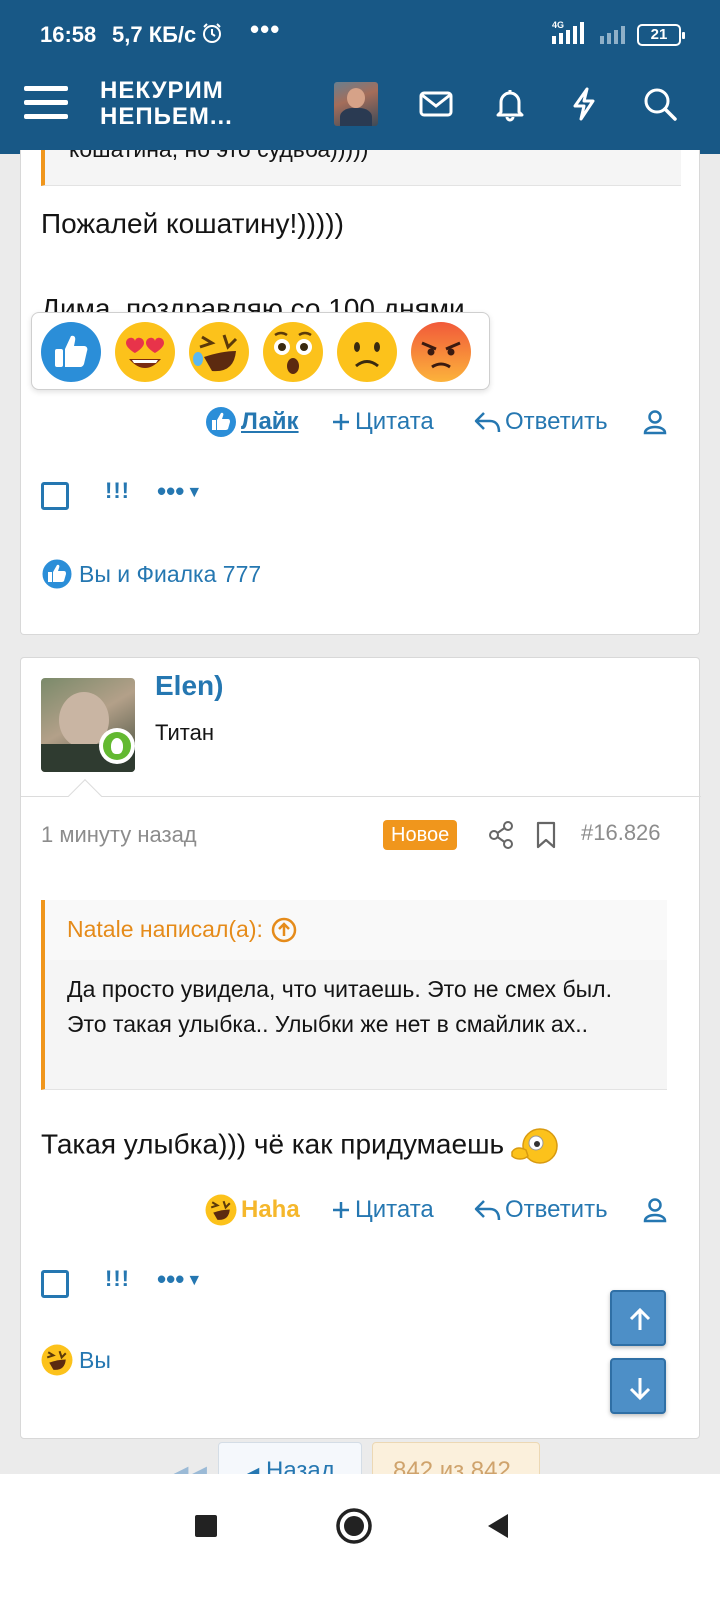 The image size is (720, 1600). I want to click on post-message: Такая улыбка))) чё как придумаешь, so click(300, 1146).